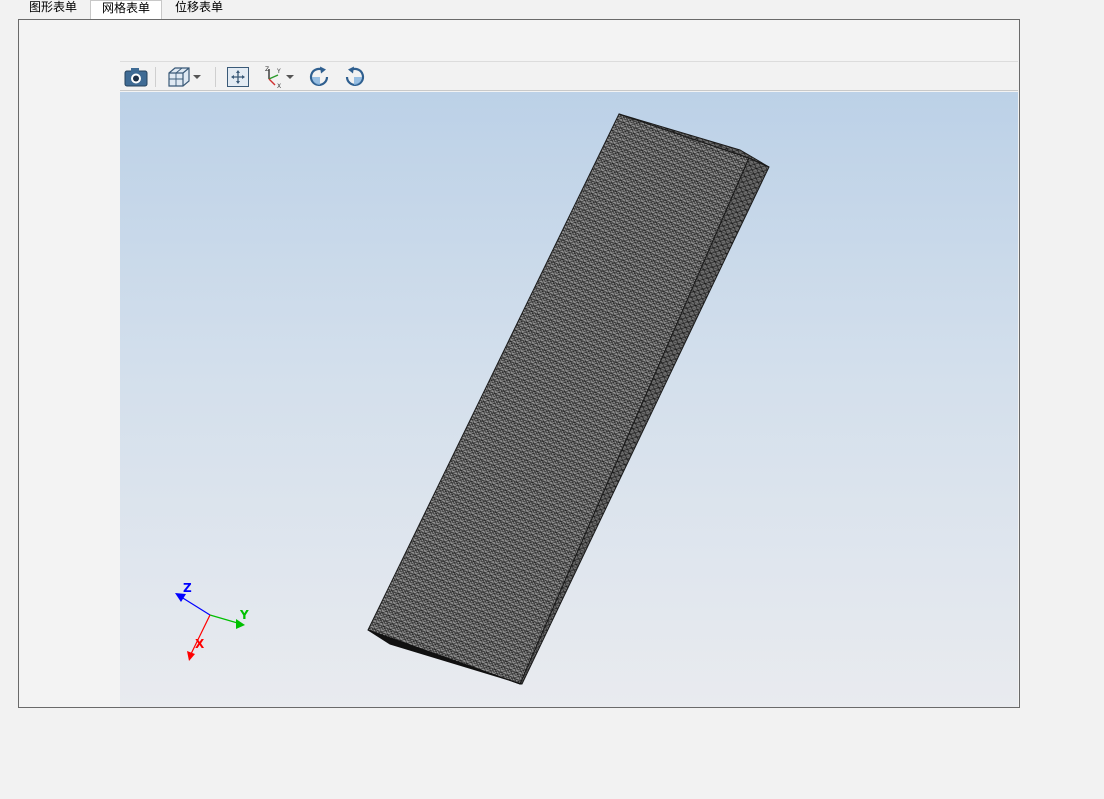 Image resolution: width=1104 pixels, height=799 pixels. What do you see at coordinates (200, 644) in the screenshot?
I see `x-axis-label: X` at bounding box center [200, 644].